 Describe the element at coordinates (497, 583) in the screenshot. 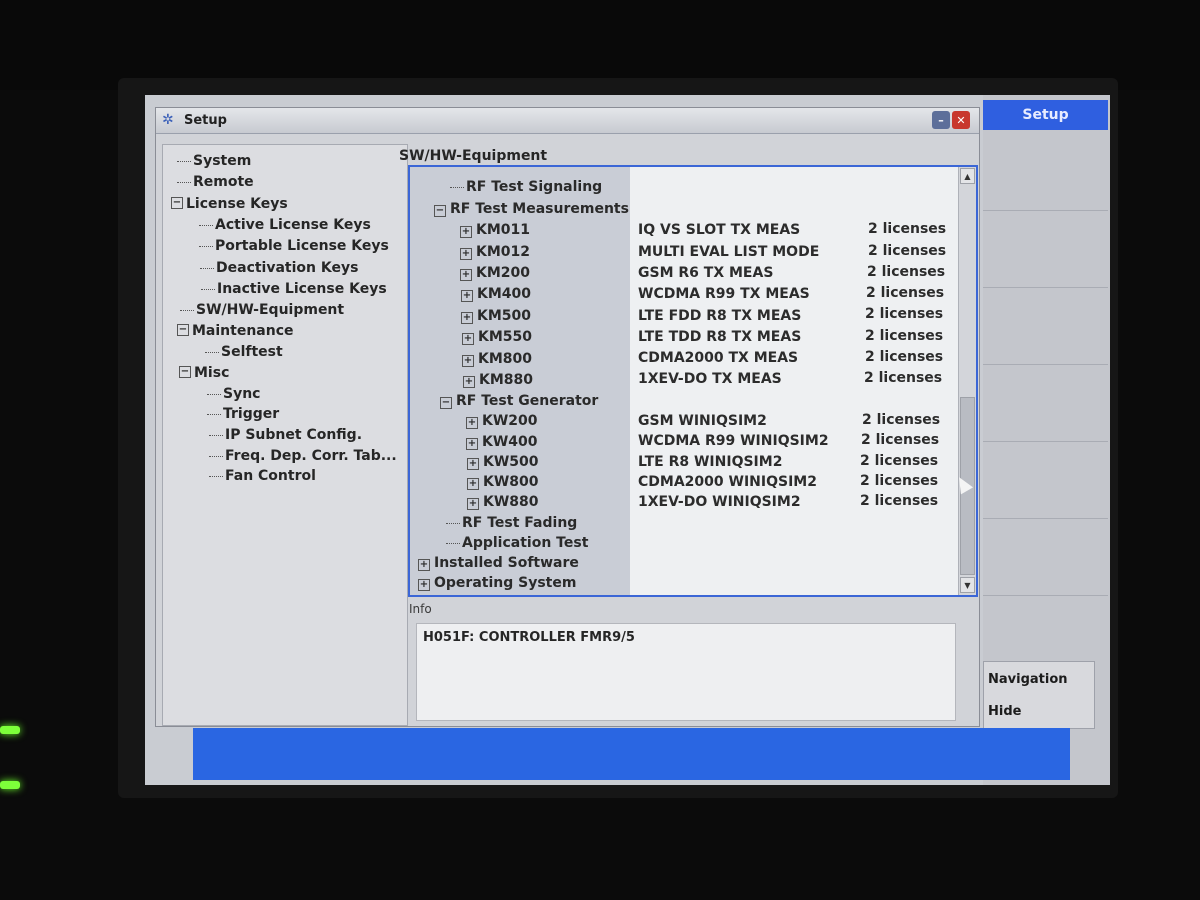

I see `tree-item-operating-system: + Operating System` at that location.